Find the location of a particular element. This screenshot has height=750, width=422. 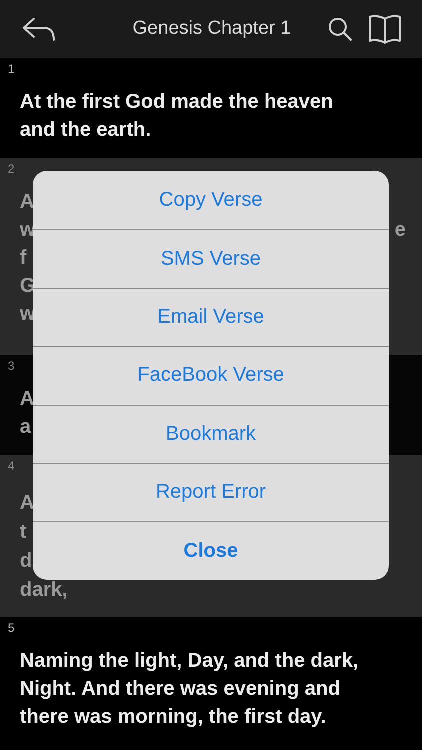

book-icon is located at coordinates (385, 29).